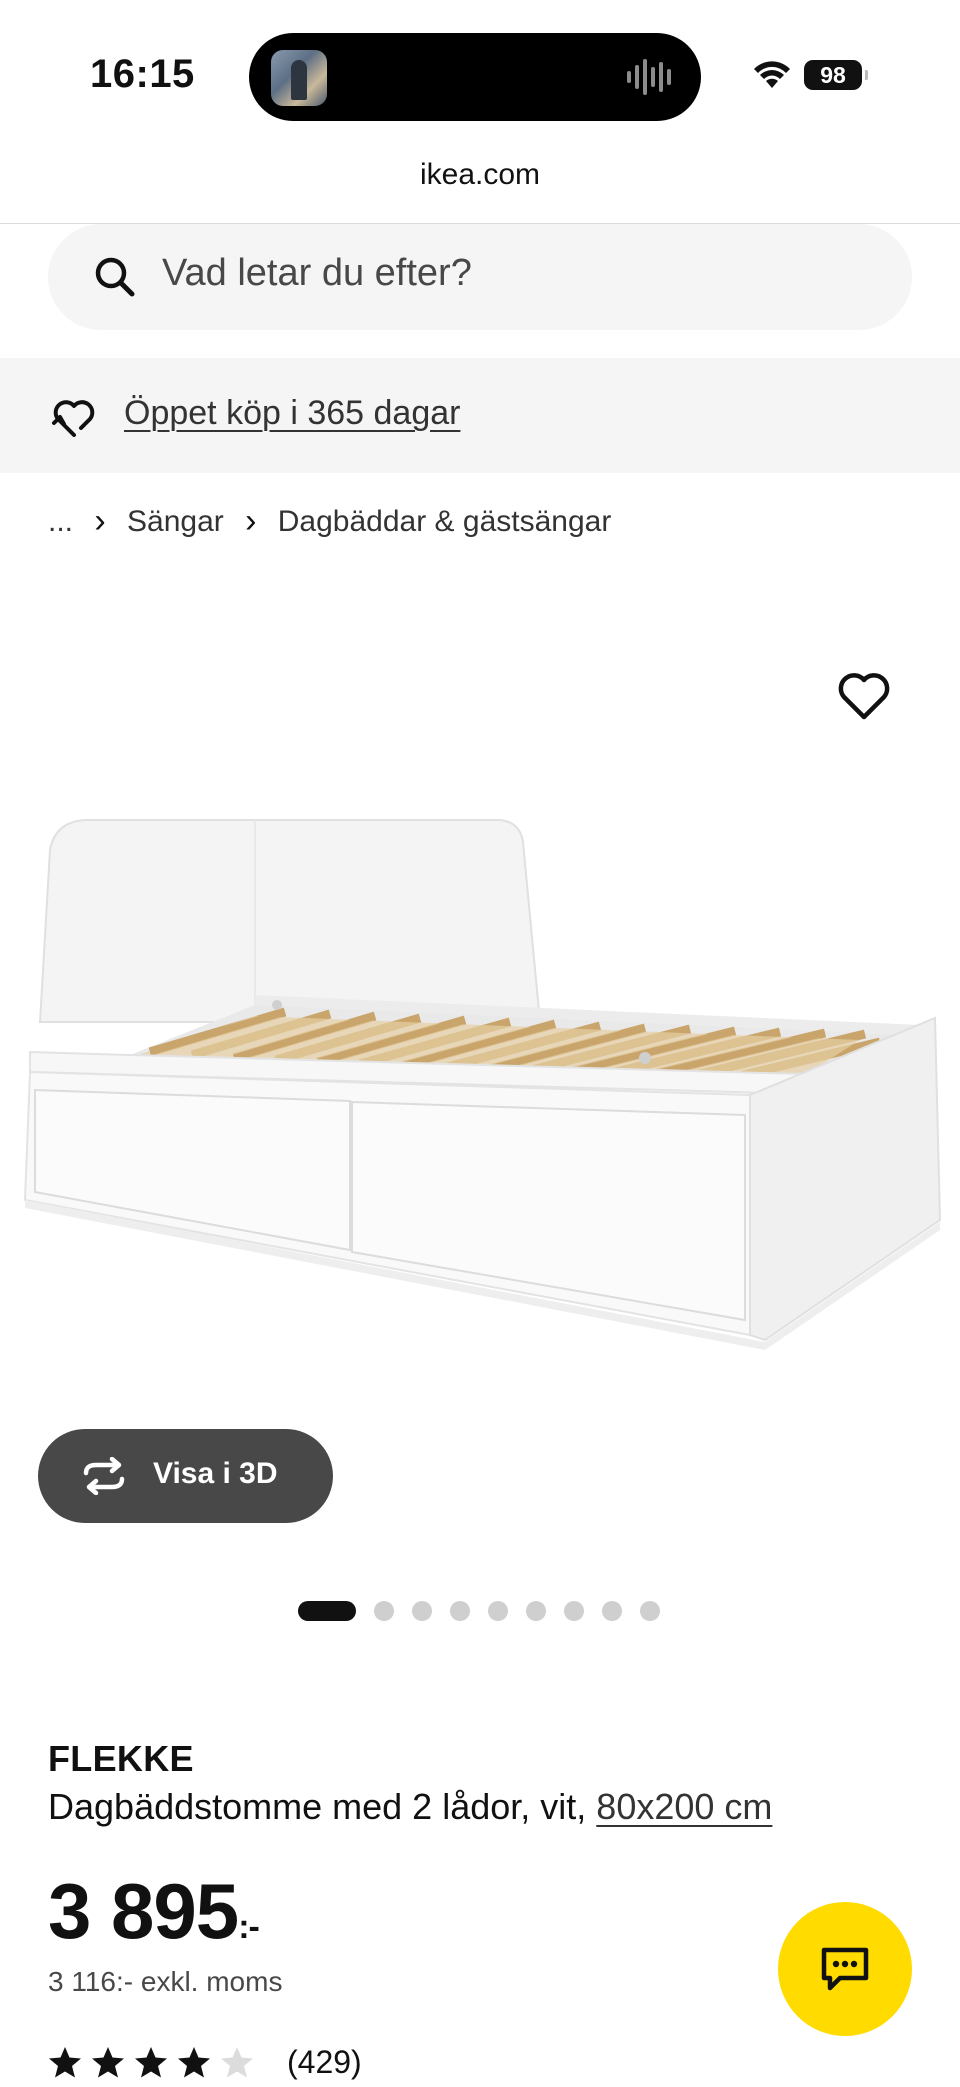 This screenshot has width=960, height=2087. I want to click on now-playing-thumbnail, so click(299, 78).